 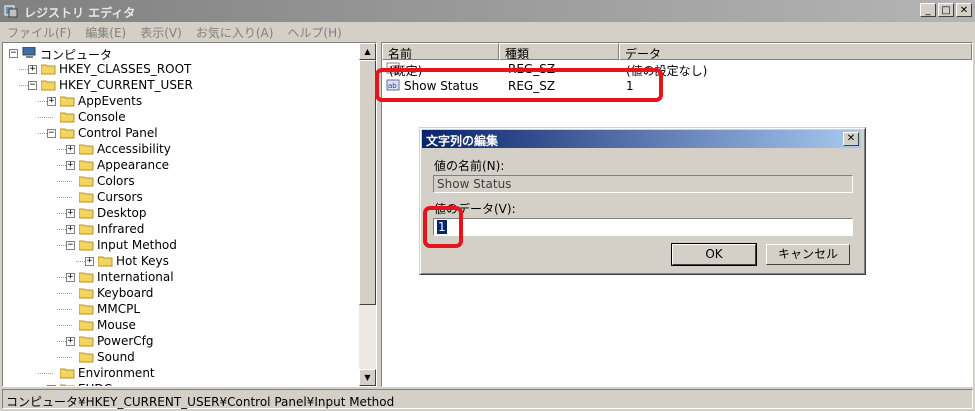 I want to click on list-header: 名前 種類 データ, so click(x=677, y=51).